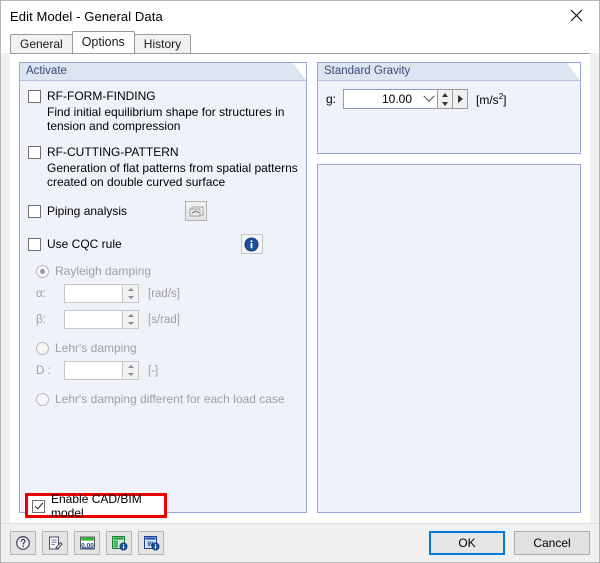 This screenshot has width=600, height=563. I want to click on d-input, so click(93, 370).